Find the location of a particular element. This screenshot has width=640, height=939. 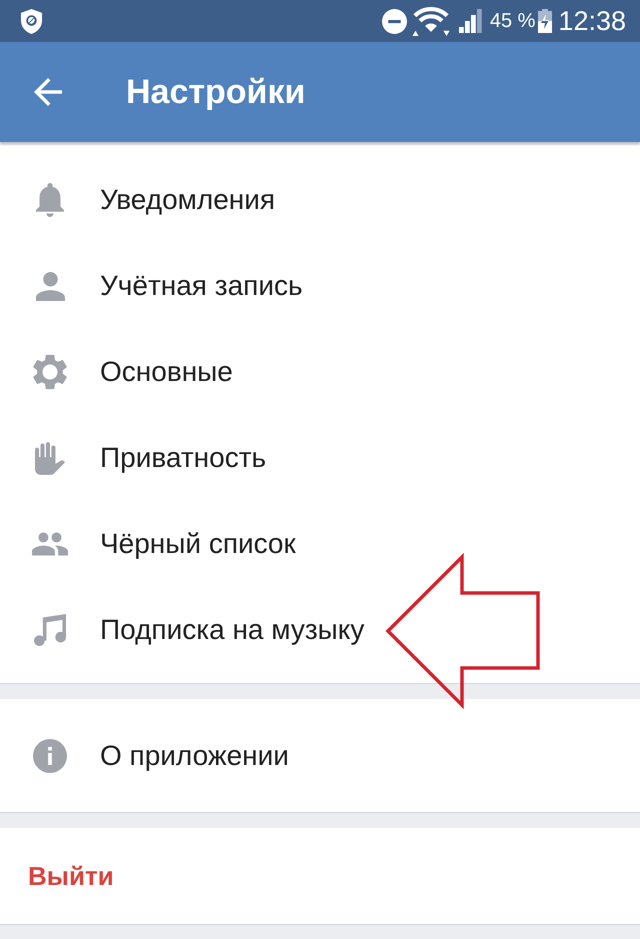

menu-item: О приложении is located at coordinates (320, 755).